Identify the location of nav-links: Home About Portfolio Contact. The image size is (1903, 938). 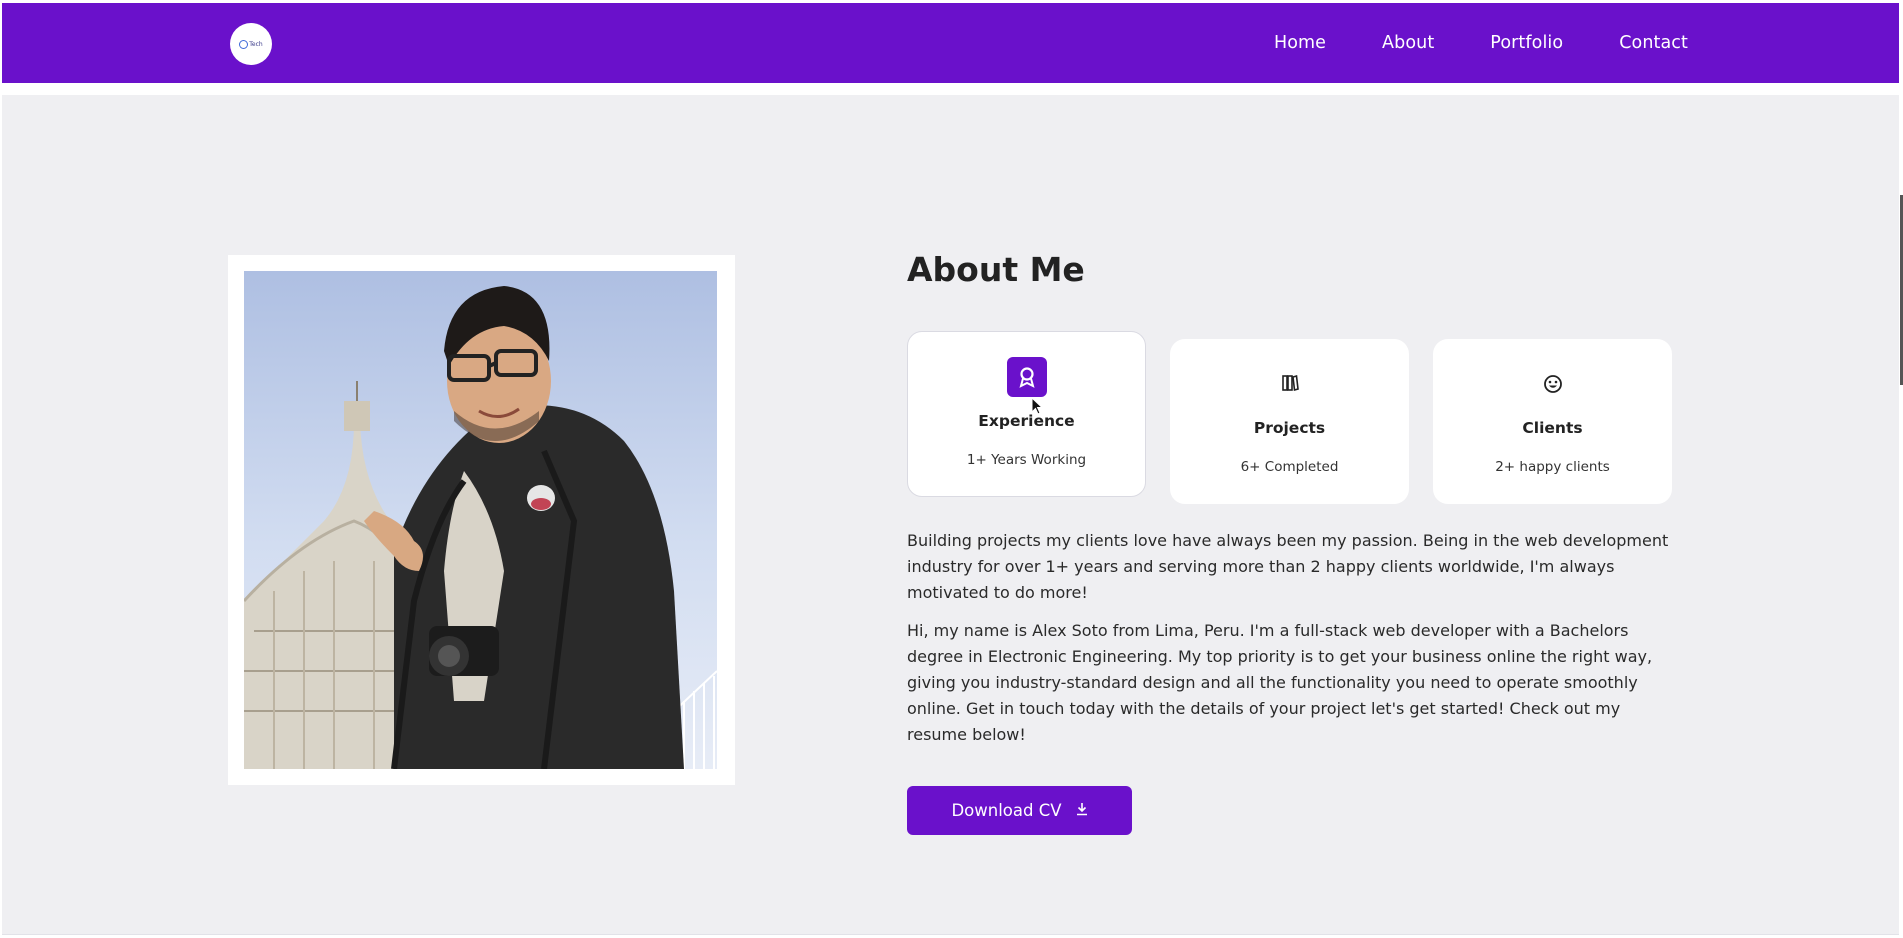
(1481, 43).